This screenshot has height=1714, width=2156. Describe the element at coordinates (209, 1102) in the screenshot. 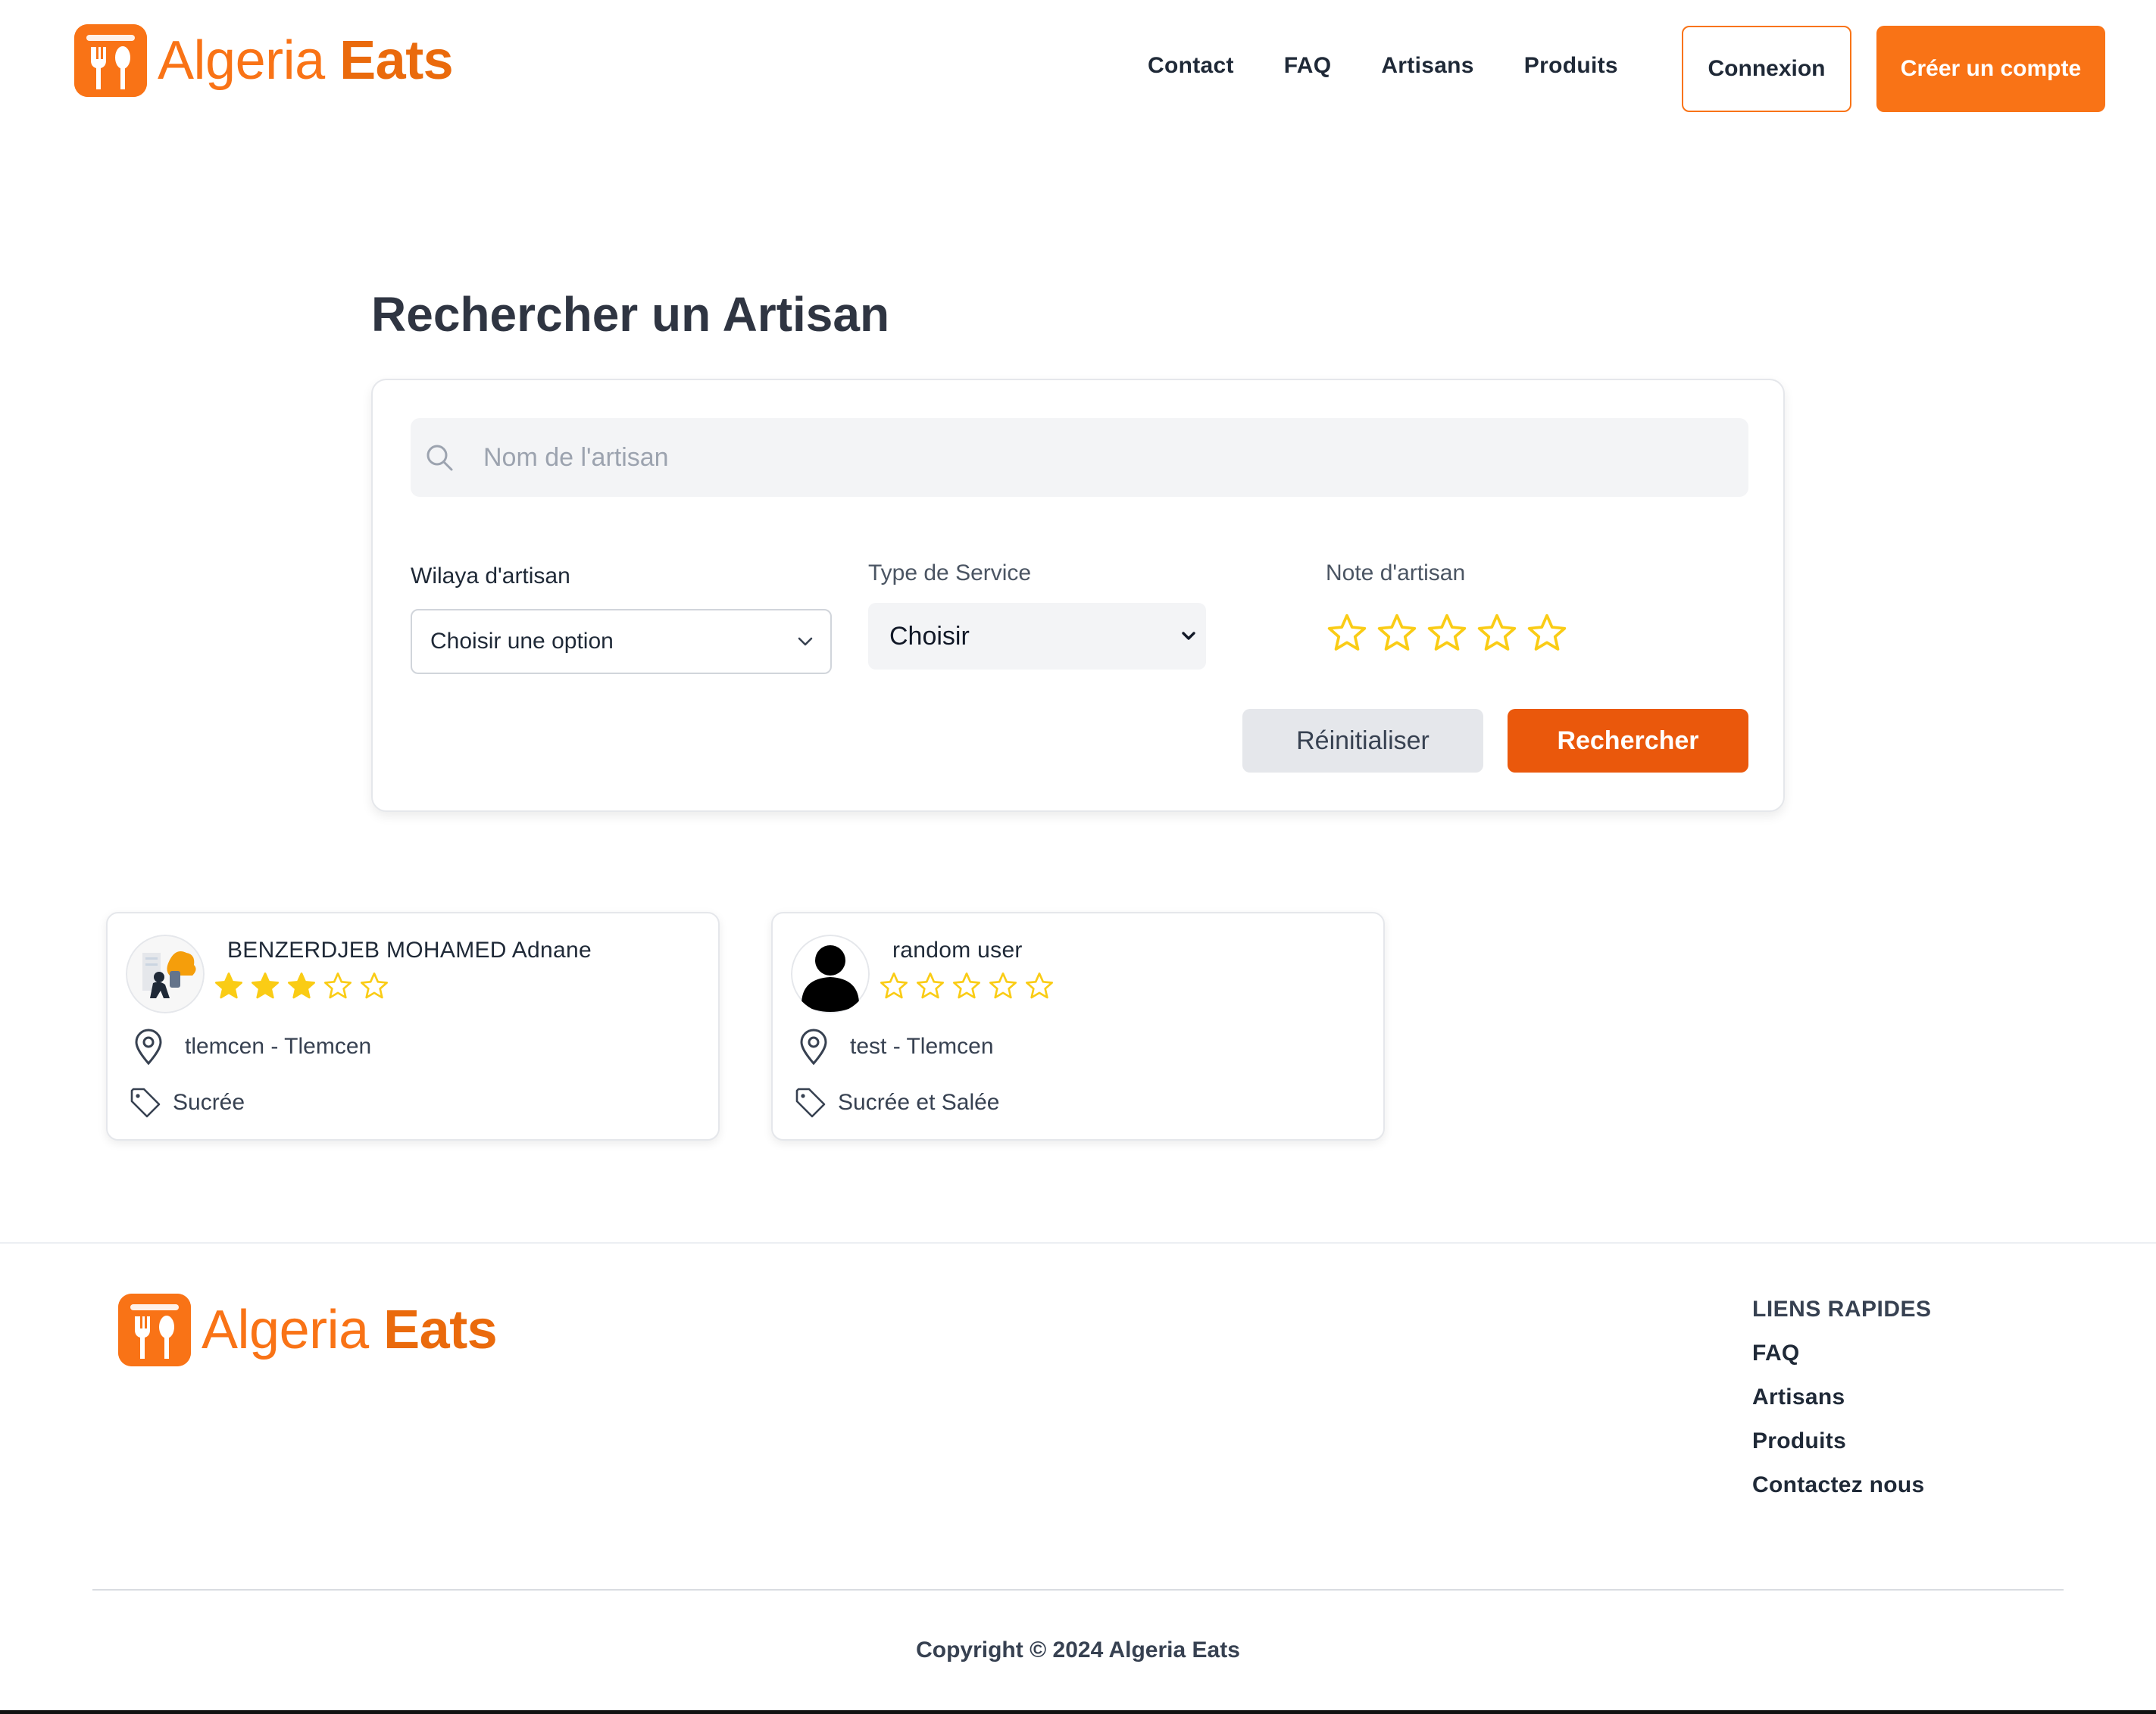

I see `artisan-service-text: Sucrée` at that location.